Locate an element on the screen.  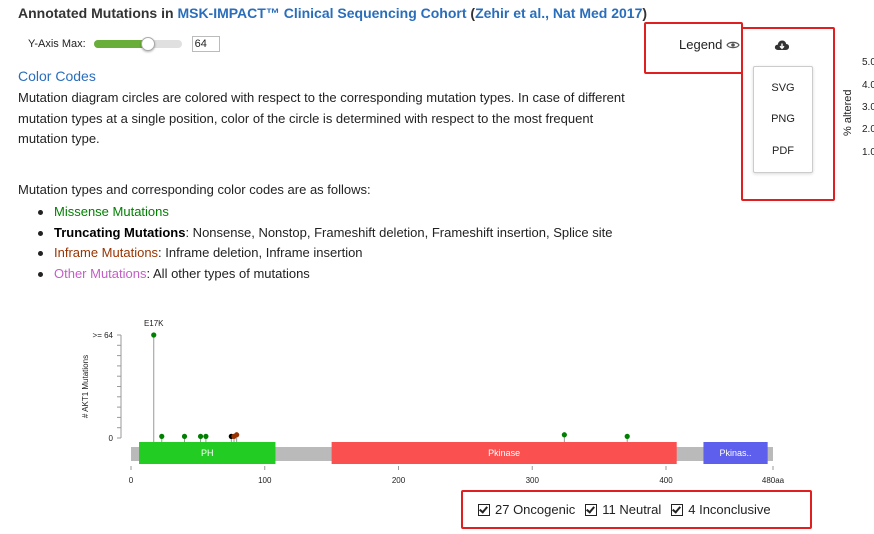
y-axis-max-control: Y-Axis Max: 64 is located at coordinates (124, 44).